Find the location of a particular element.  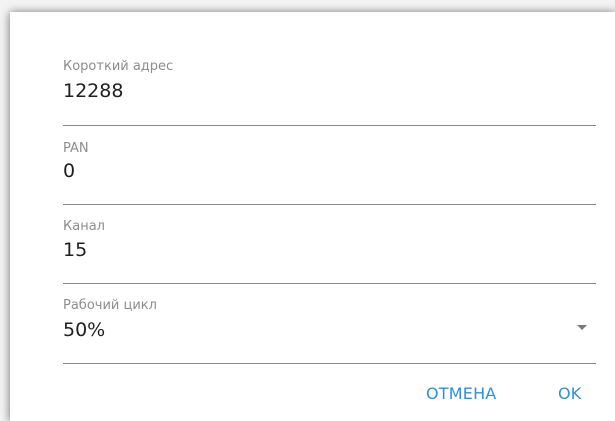

chevron-down-icon is located at coordinates (582, 327).